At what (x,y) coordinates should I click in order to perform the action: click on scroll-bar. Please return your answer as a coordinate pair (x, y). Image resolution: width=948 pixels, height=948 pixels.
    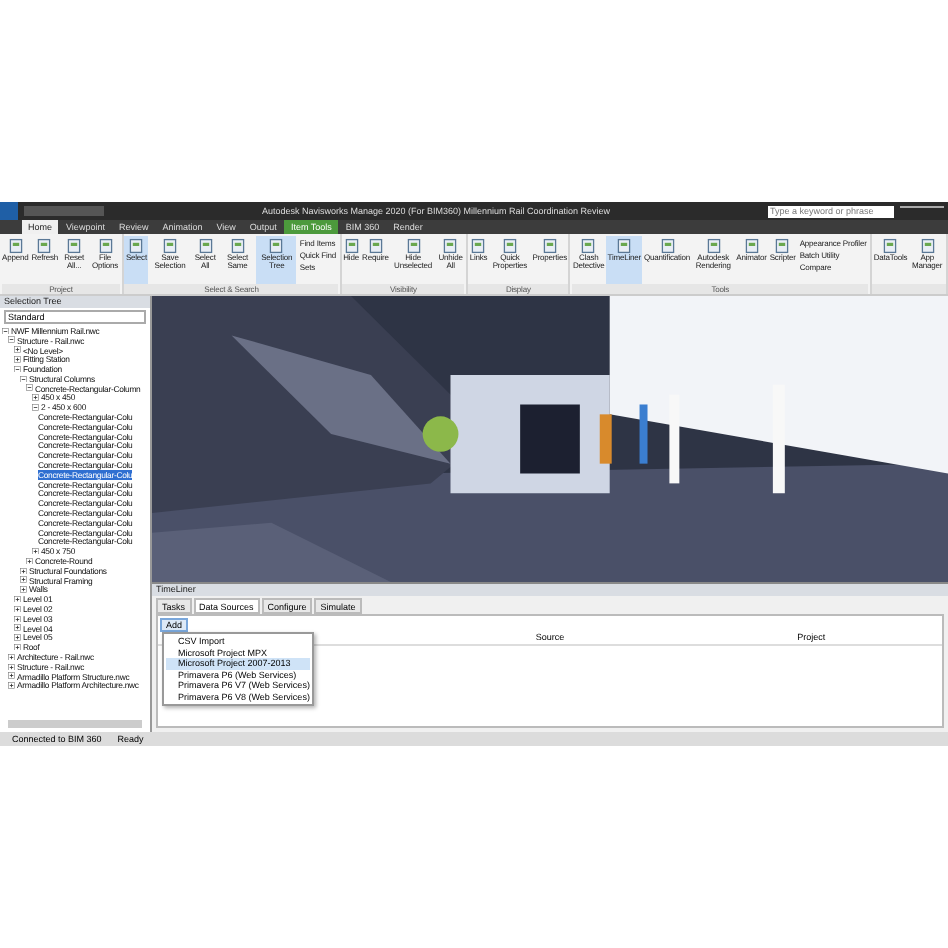
    Looking at the image, I should click on (75, 724).